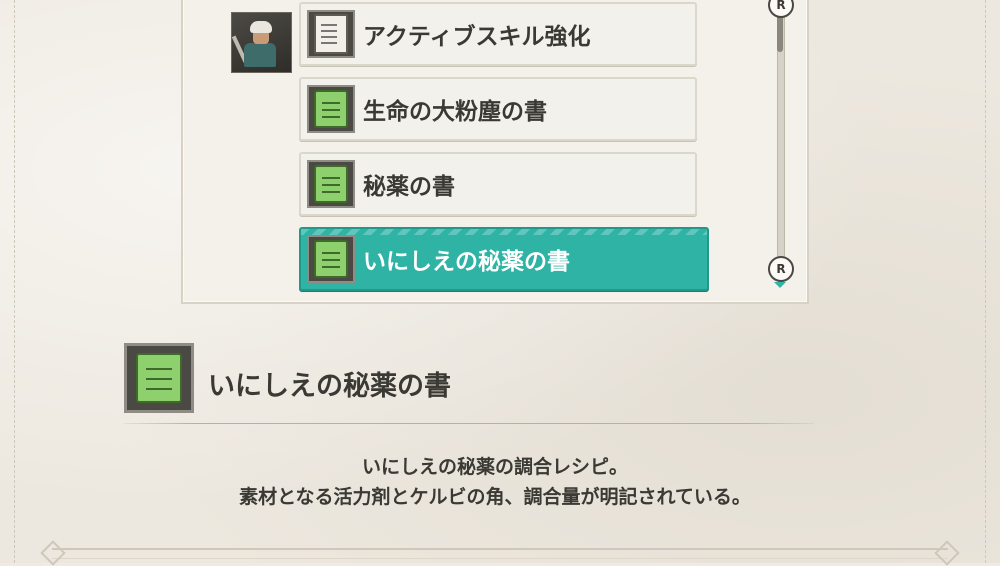 This screenshot has width=1000, height=566. What do you see at coordinates (500, 553) in the screenshot?
I see `bottom-frame` at bounding box center [500, 553].